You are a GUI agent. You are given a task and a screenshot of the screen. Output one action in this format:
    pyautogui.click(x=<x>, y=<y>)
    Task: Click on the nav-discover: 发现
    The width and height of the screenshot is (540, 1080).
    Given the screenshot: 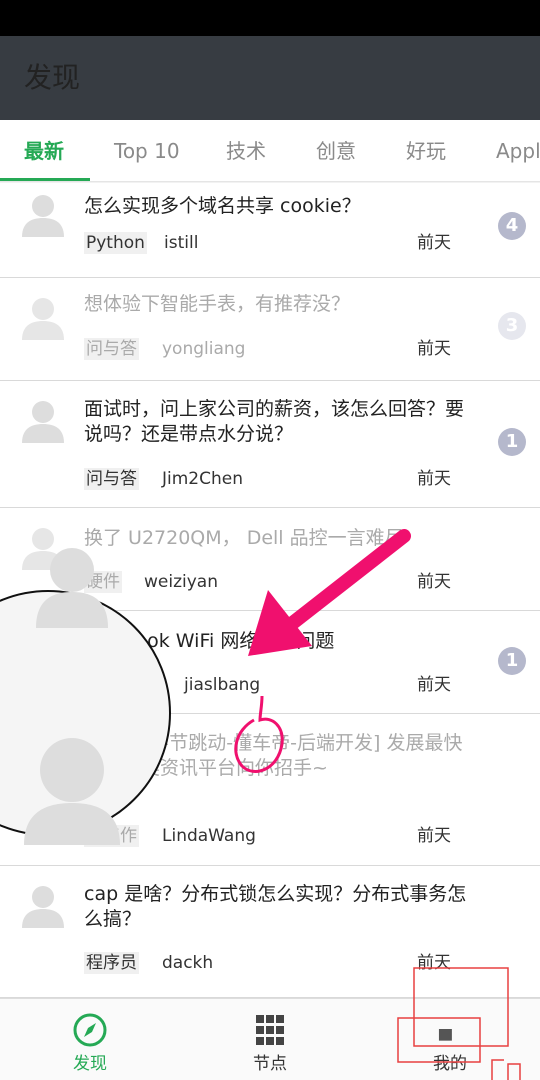 What is the action you would take?
    pyautogui.click(x=90, y=1039)
    